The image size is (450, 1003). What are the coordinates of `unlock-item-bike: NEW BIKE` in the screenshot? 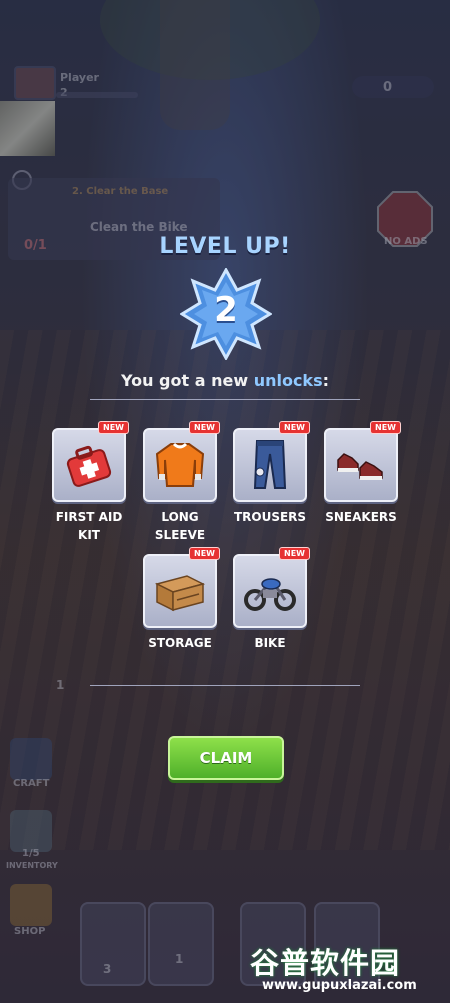 It's located at (271, 599).